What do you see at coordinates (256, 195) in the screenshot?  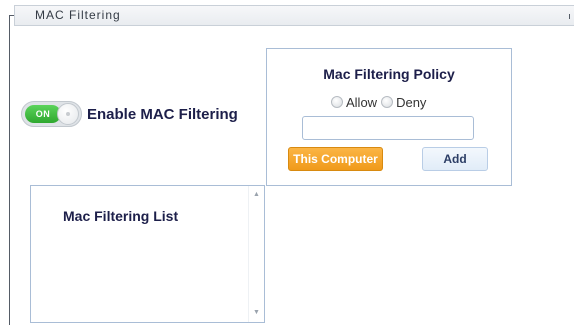 I see `triangle-up-icon: ▲` at bounding box center [256, 195].